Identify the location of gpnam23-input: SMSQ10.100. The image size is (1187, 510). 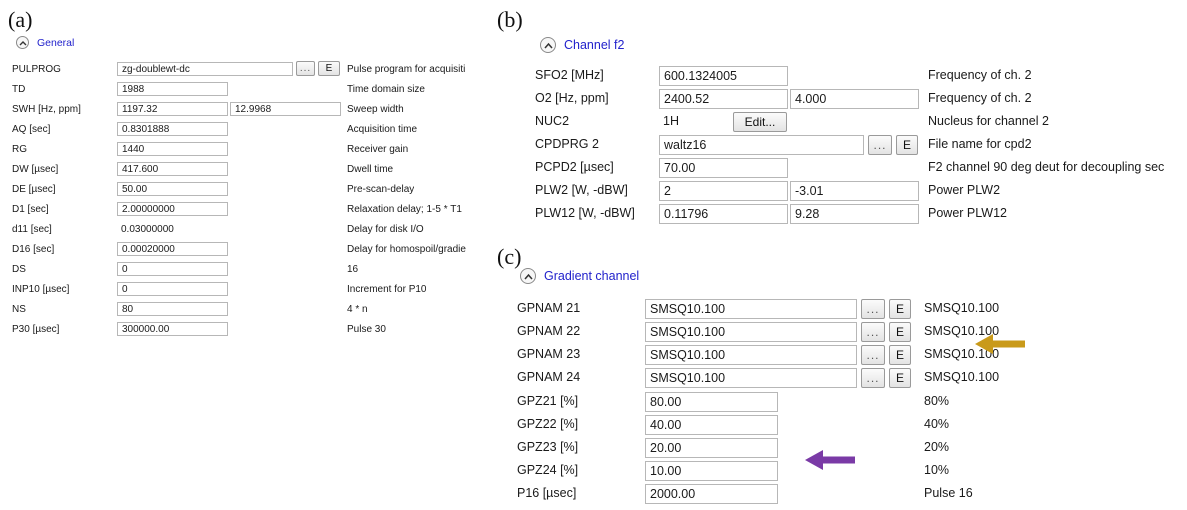
(751, 355).